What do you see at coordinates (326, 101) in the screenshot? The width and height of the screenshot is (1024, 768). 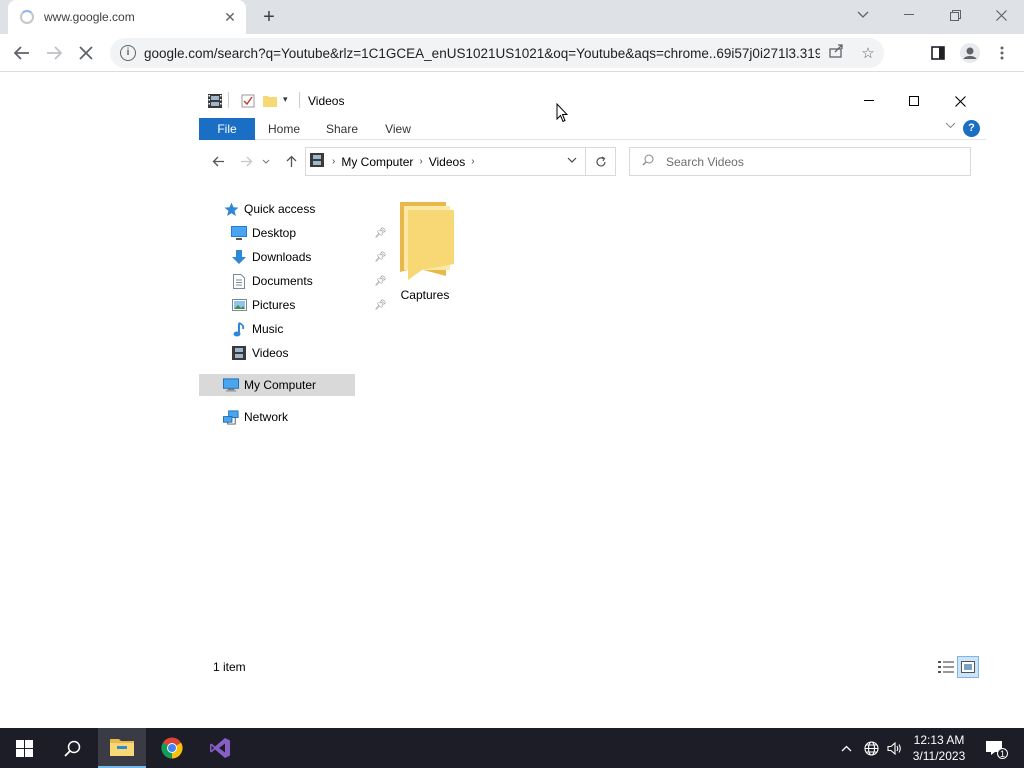 I see `window-title: Videos` at bounding box center [326, 101].